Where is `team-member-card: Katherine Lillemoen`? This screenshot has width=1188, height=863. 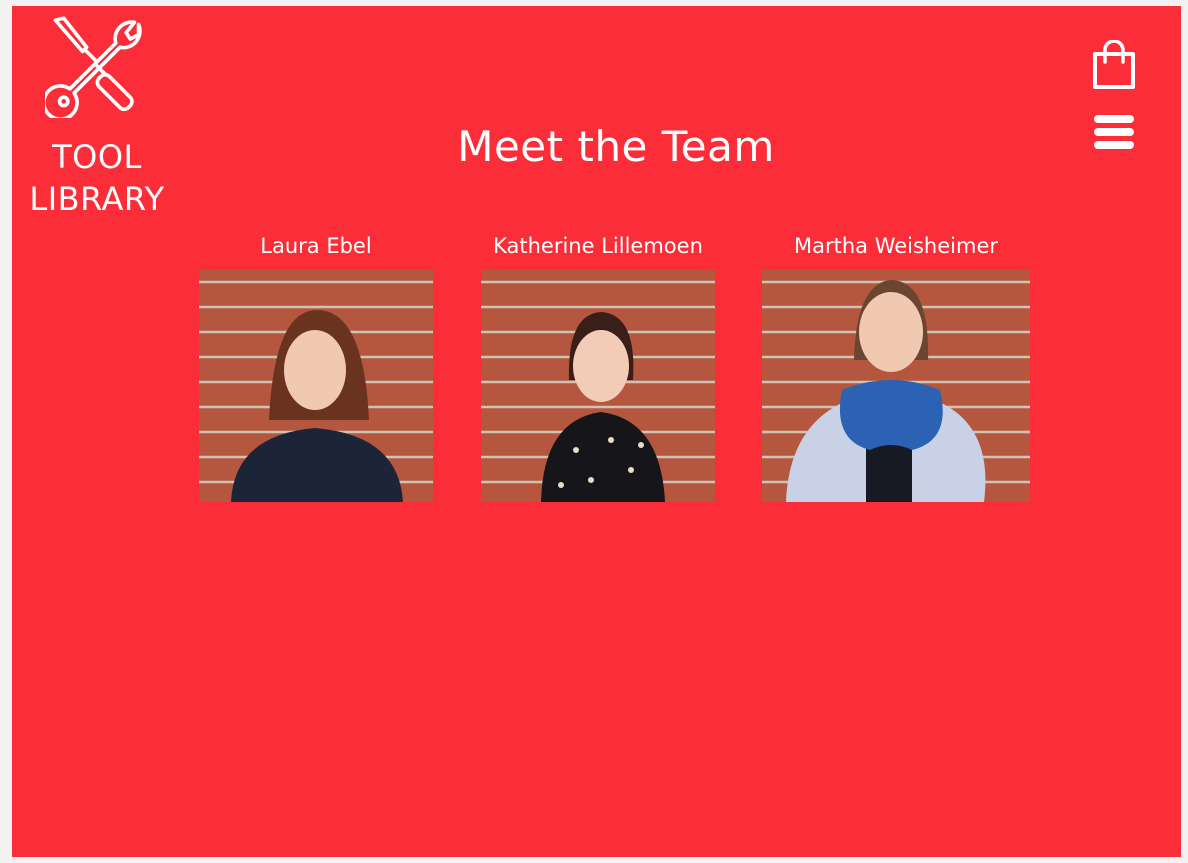 team-member-card: Katherine Lillemoen is located at coordinates (598, 367).